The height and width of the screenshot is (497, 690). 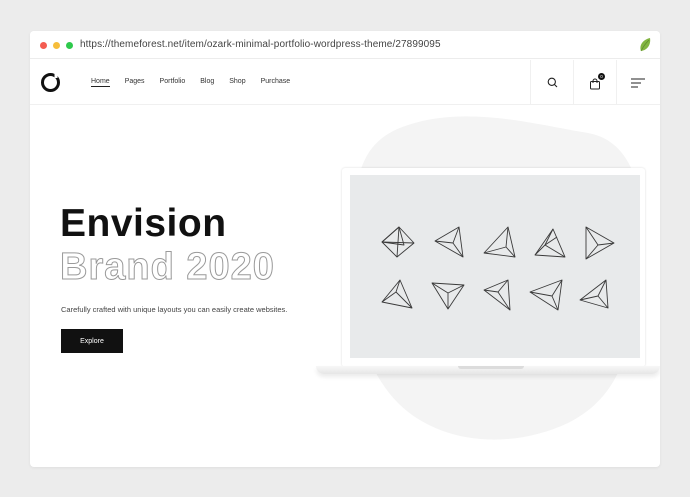 I want to click on search-icon, so click(x=552, y=82).